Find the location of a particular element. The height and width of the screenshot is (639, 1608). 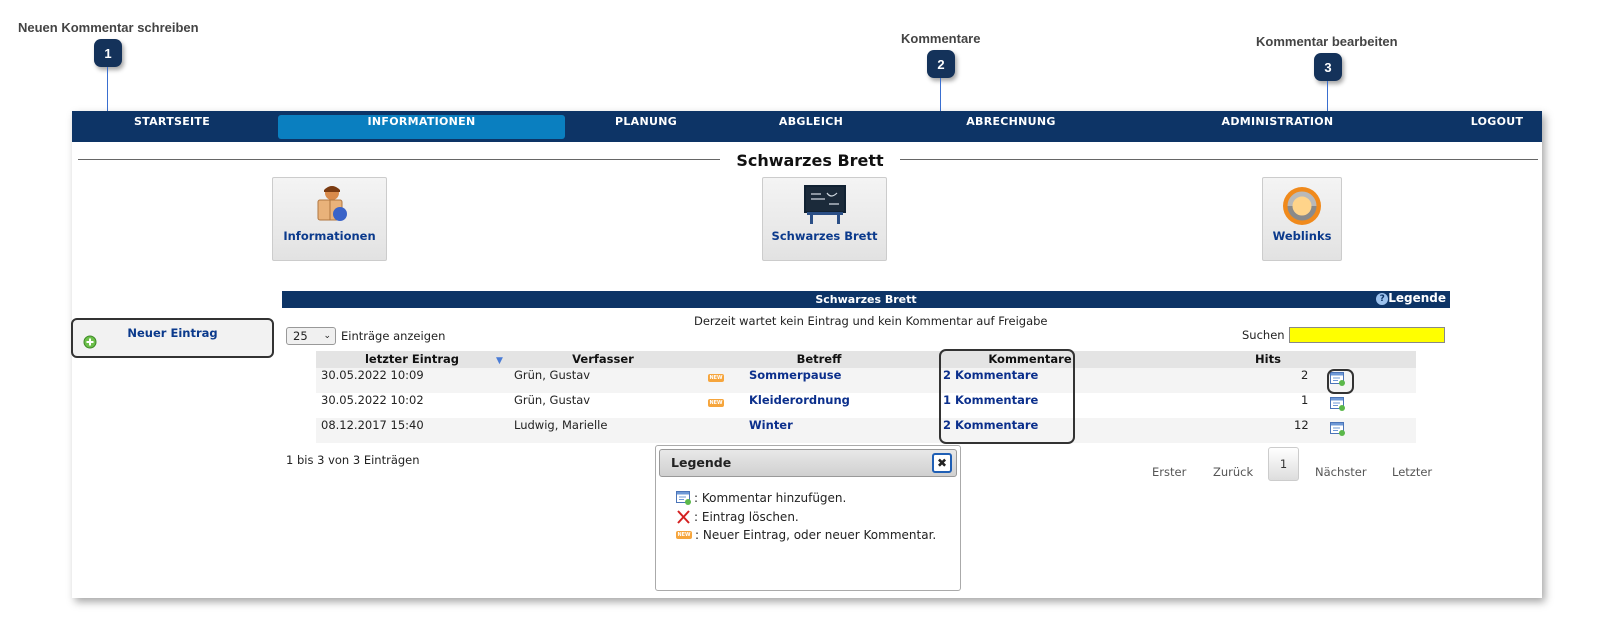

tile-informationen: Informationen is located at coordinates (329, 219).